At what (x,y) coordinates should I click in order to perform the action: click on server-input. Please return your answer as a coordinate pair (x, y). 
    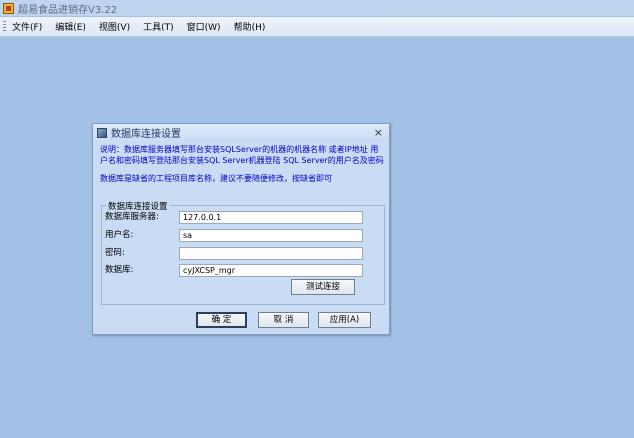
    Looking at the image, I should click on (271, 217).